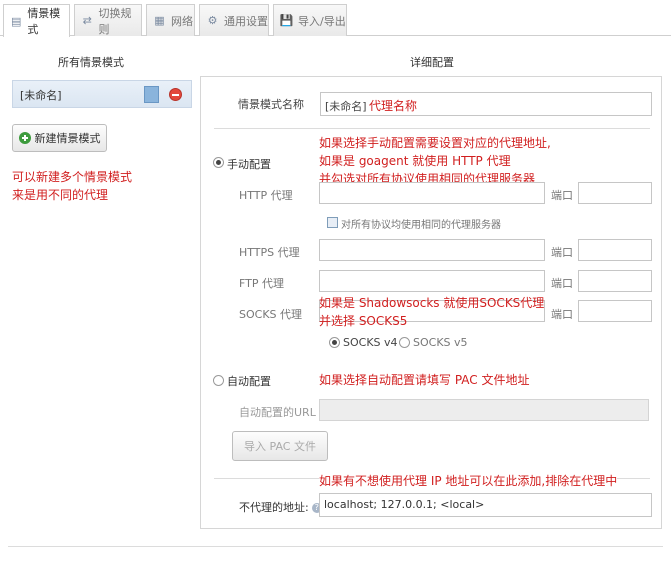 The width and height of the screenshot is (671, 561). I want to click on annotation-line: 如果选择手动配置需要设置对应的代理地址,, so click(435, 143).